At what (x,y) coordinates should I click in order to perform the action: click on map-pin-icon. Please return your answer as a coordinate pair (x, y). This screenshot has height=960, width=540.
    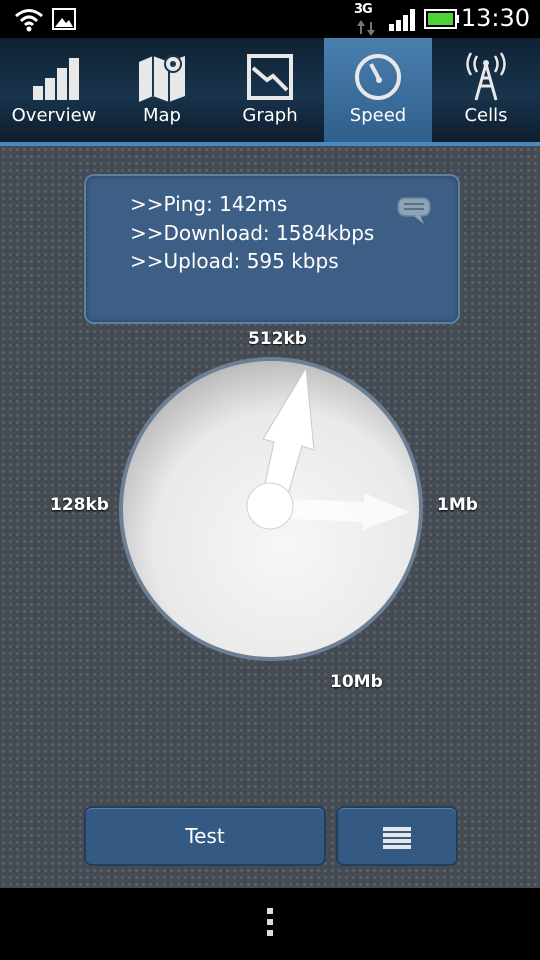
    Looking at the image, I should click on (162, 78).